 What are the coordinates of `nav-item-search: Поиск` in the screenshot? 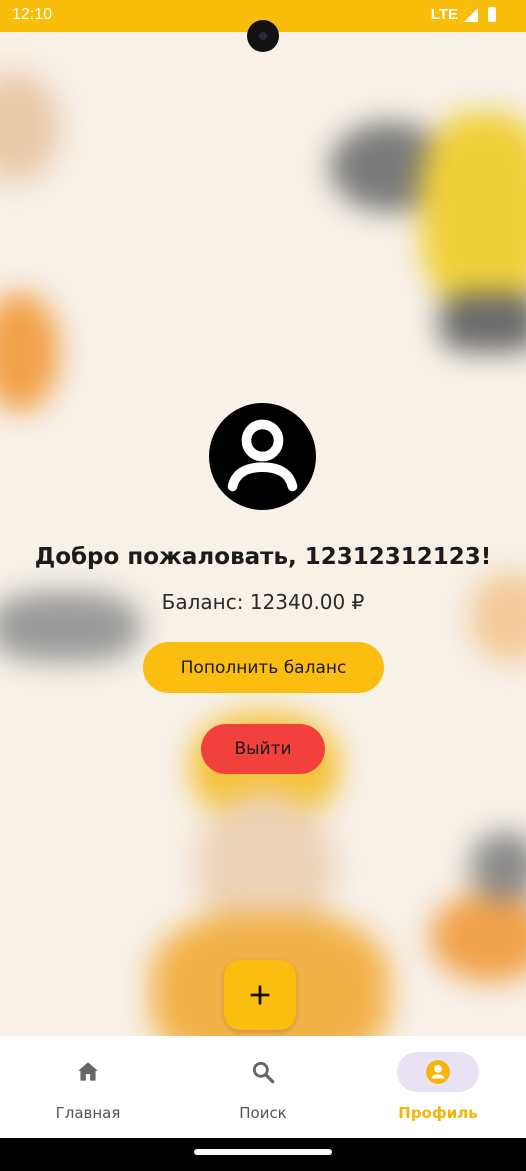 It's located at (263, 1087).